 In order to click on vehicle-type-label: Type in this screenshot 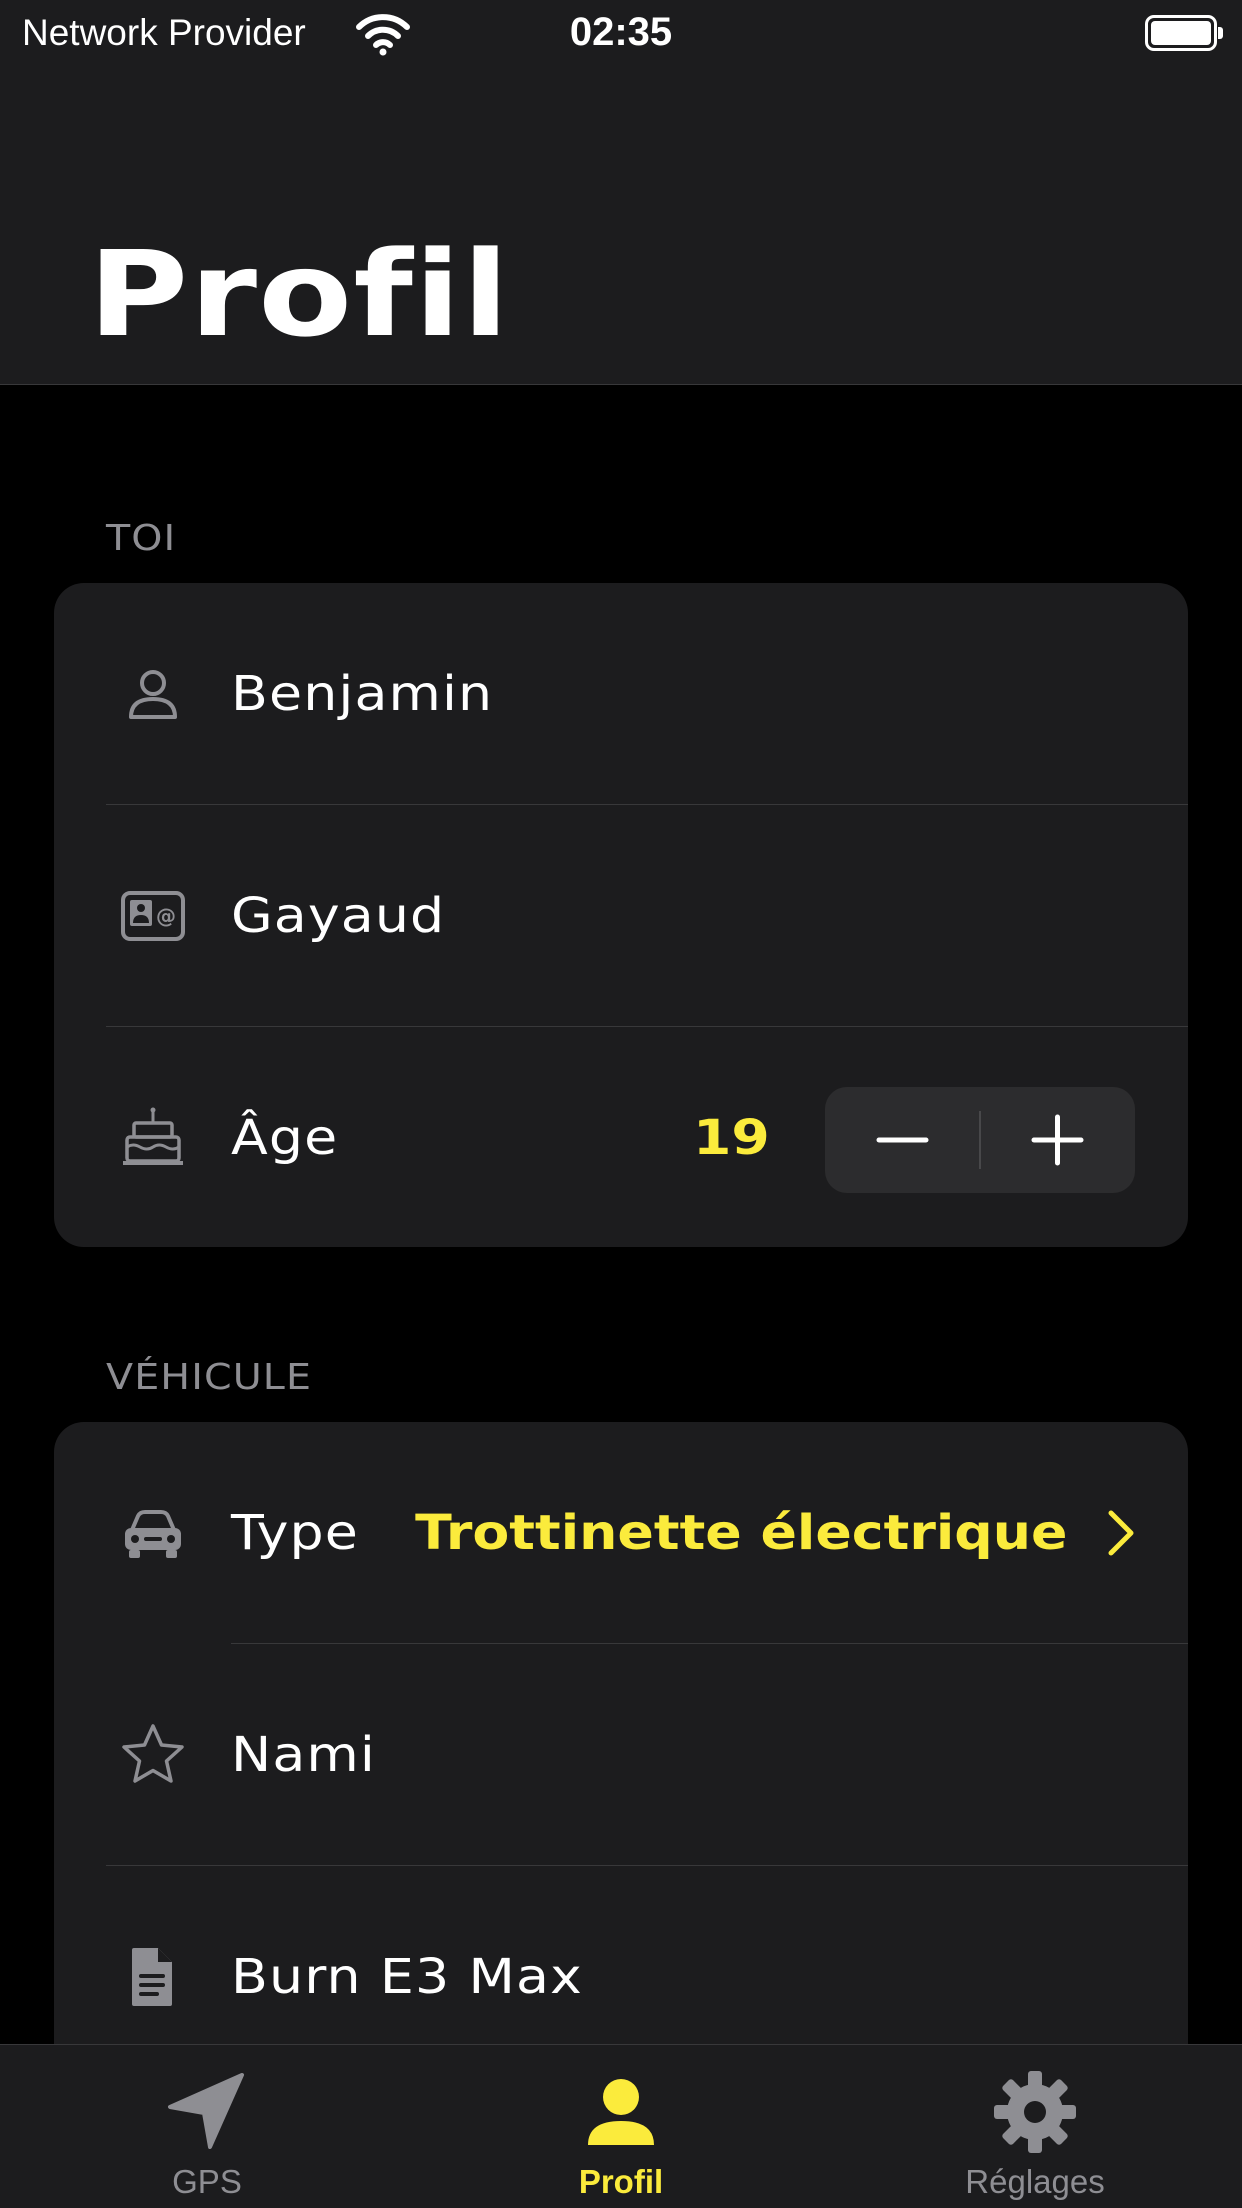, I will do `click(295, 1533)`.